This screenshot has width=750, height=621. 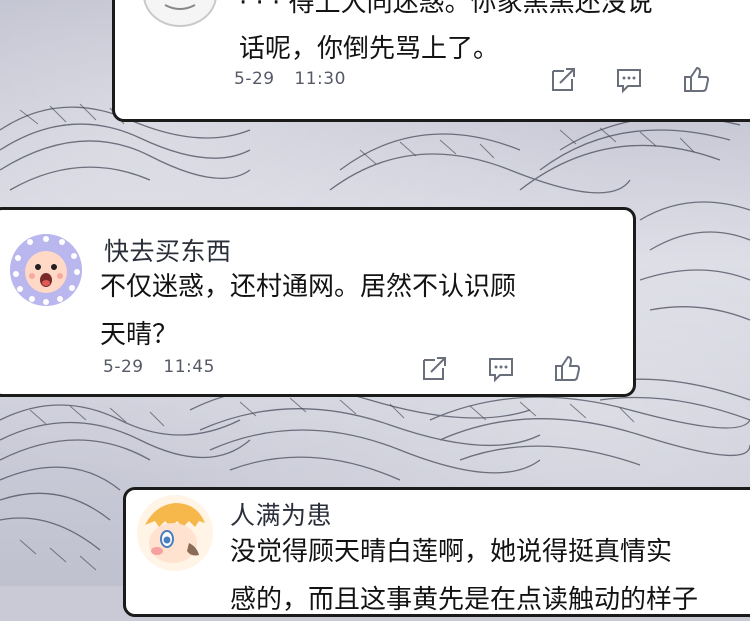 I want to click on comment-text: · · · 得上大同迷惑。你家黑黑还没说 话呢，你倒先骂上了。, so click(x=446, y=35).